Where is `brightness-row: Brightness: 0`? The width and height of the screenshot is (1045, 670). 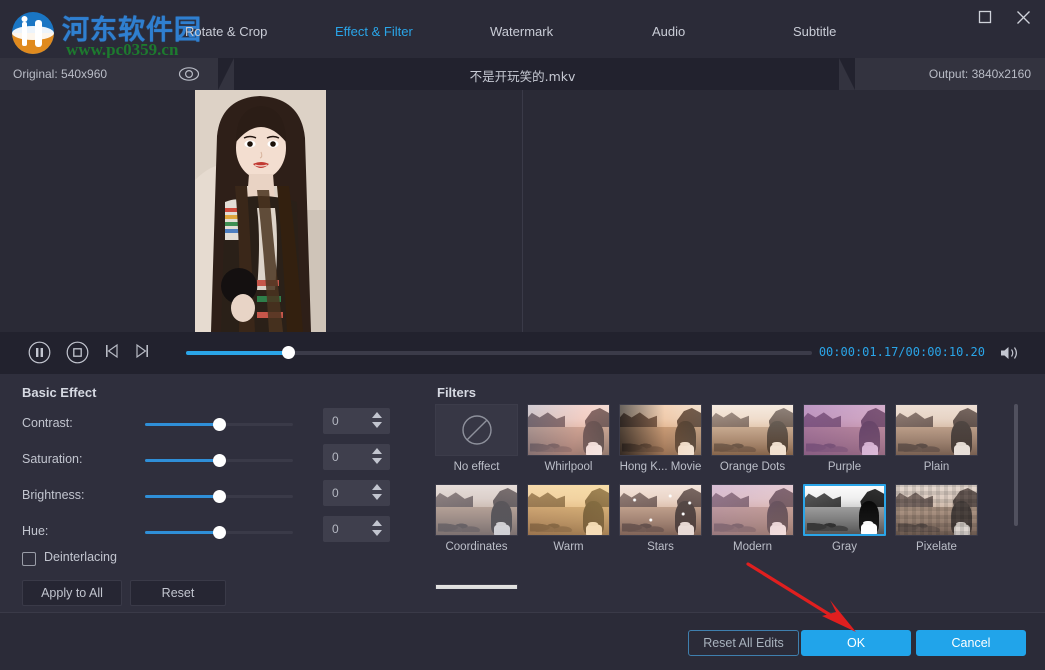 brightness-row: Brightness: 0 is located at coordinates (210, 497).